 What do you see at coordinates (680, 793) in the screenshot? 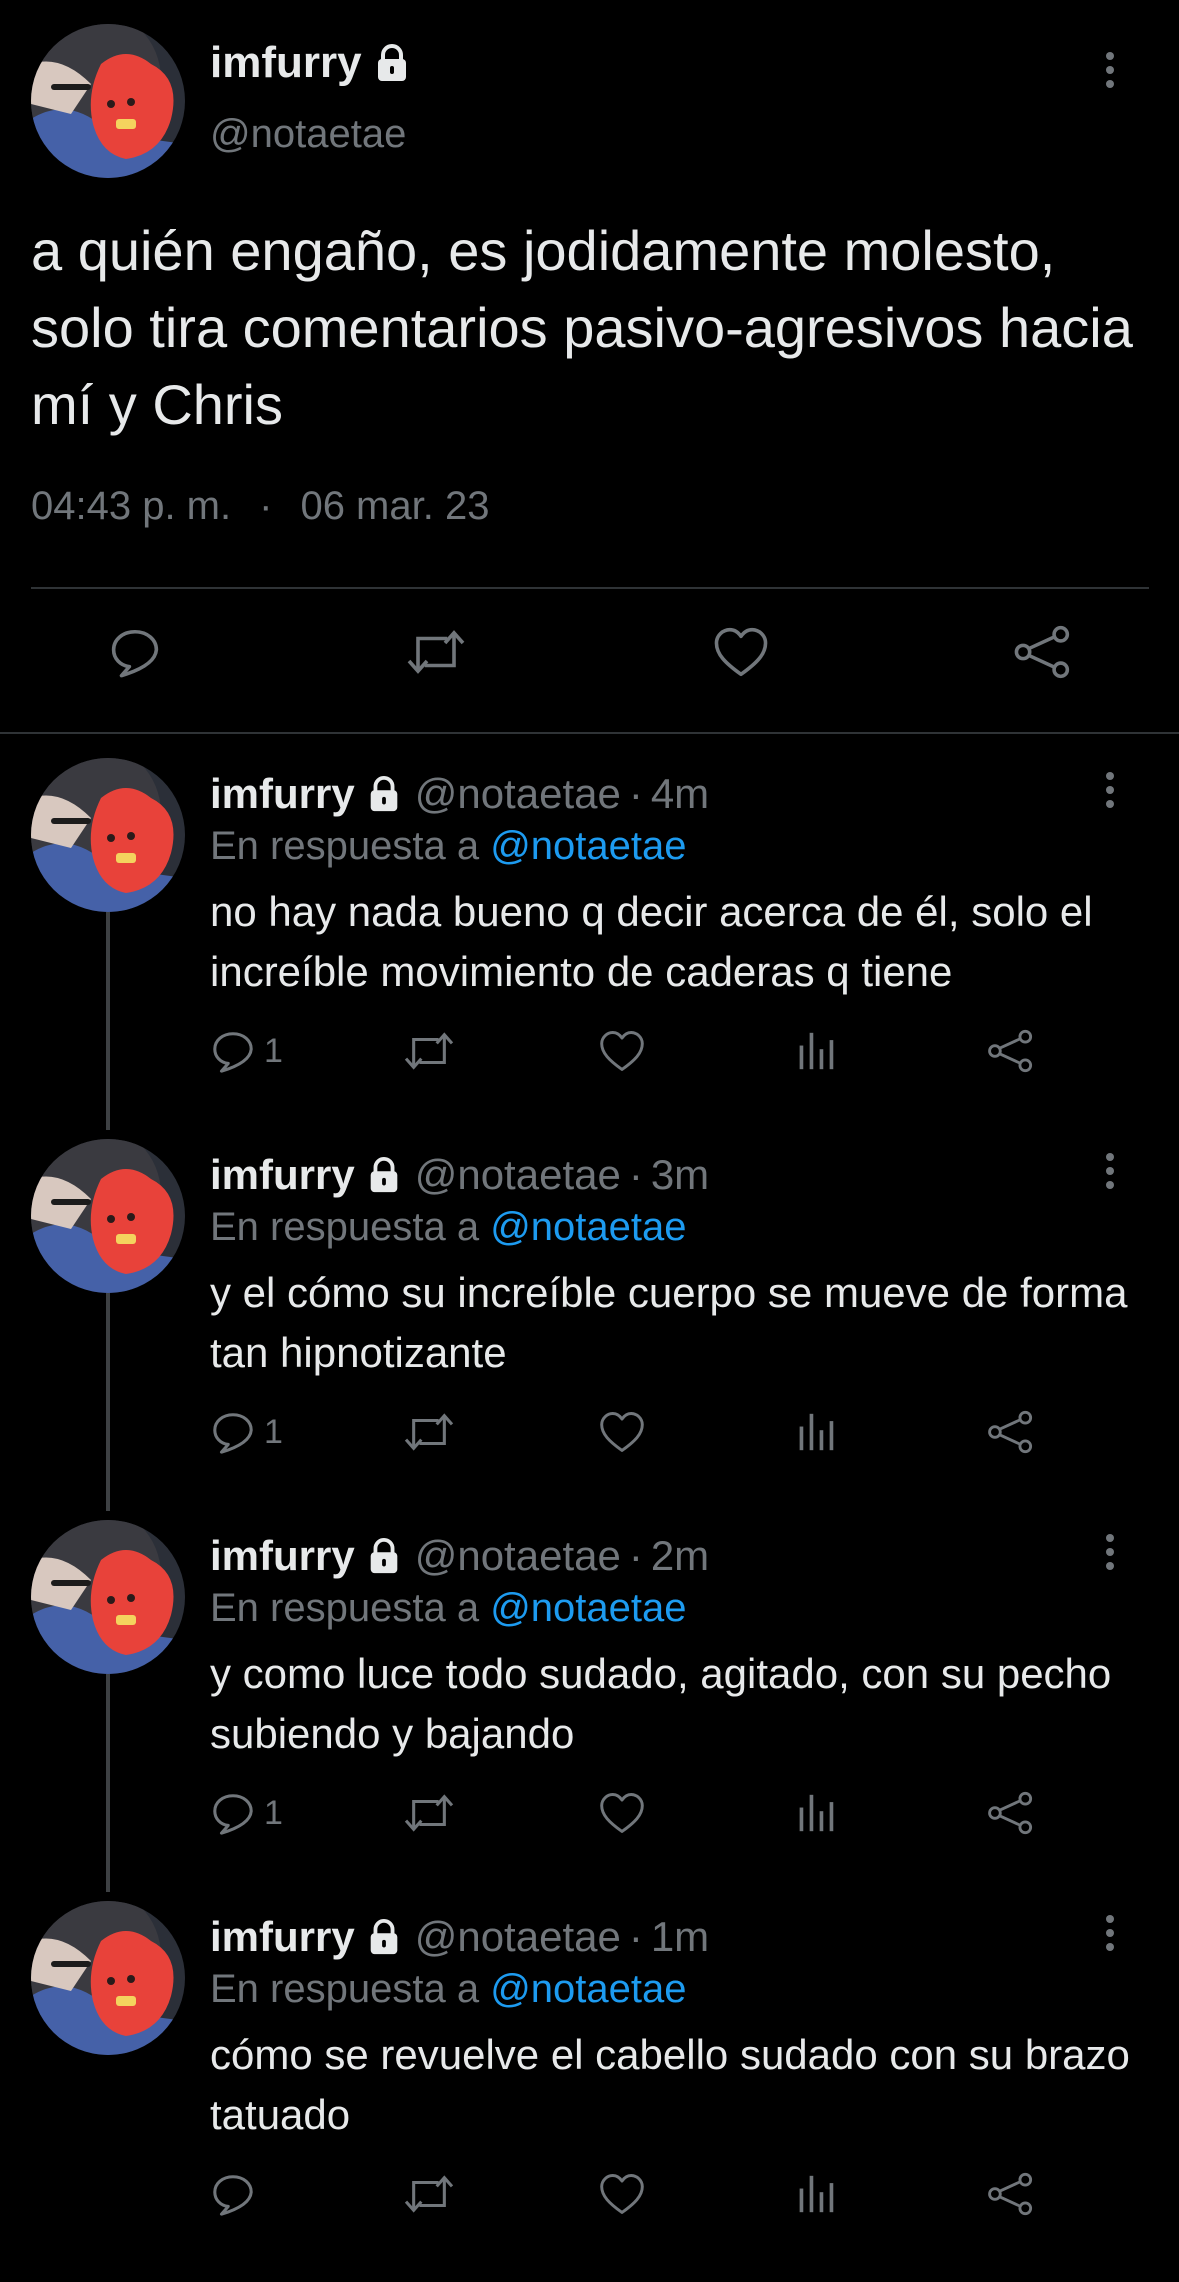
I see `reply-time: 4m` at bounding box center [680, 793].